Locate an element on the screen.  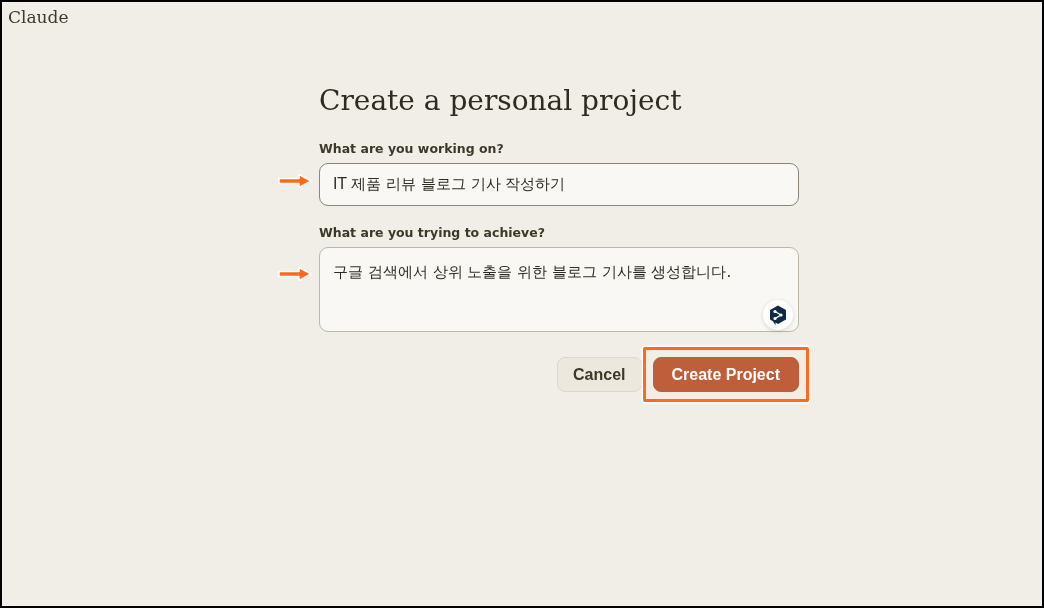
text-area: 구글 검색에서 상위 노출을 위한 블로그 기사를 생성합니다. is located at coordinates (559, 289).